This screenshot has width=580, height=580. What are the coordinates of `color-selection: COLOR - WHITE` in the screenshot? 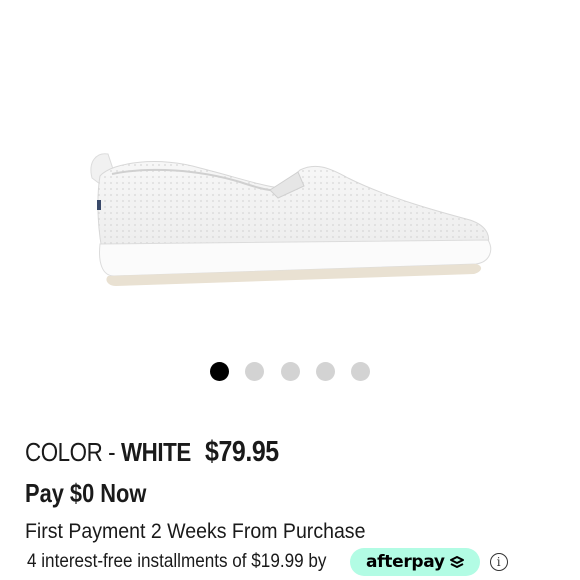 It's located at (108, 452).